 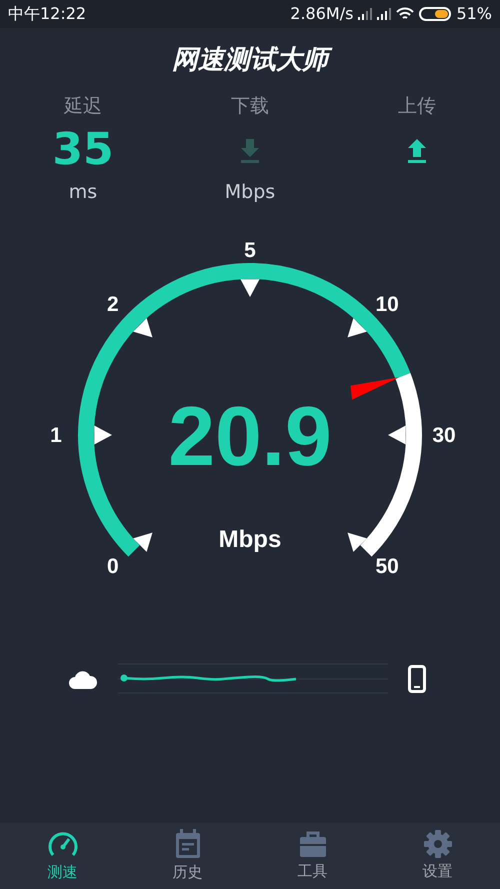 What do you see at coordinates (112, 304) in the screenshot?
I see `tick-label: 2` at bounding box center [112, 304].